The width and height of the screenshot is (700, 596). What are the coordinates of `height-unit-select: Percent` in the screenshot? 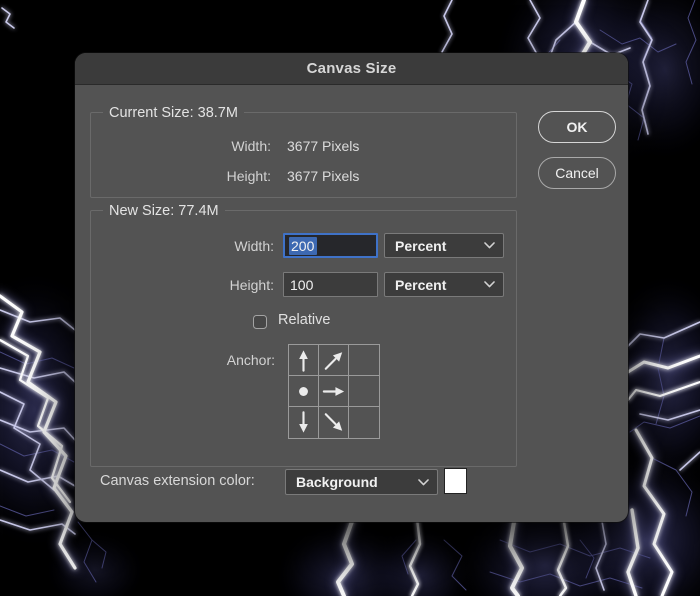 It's located at (444, 284).